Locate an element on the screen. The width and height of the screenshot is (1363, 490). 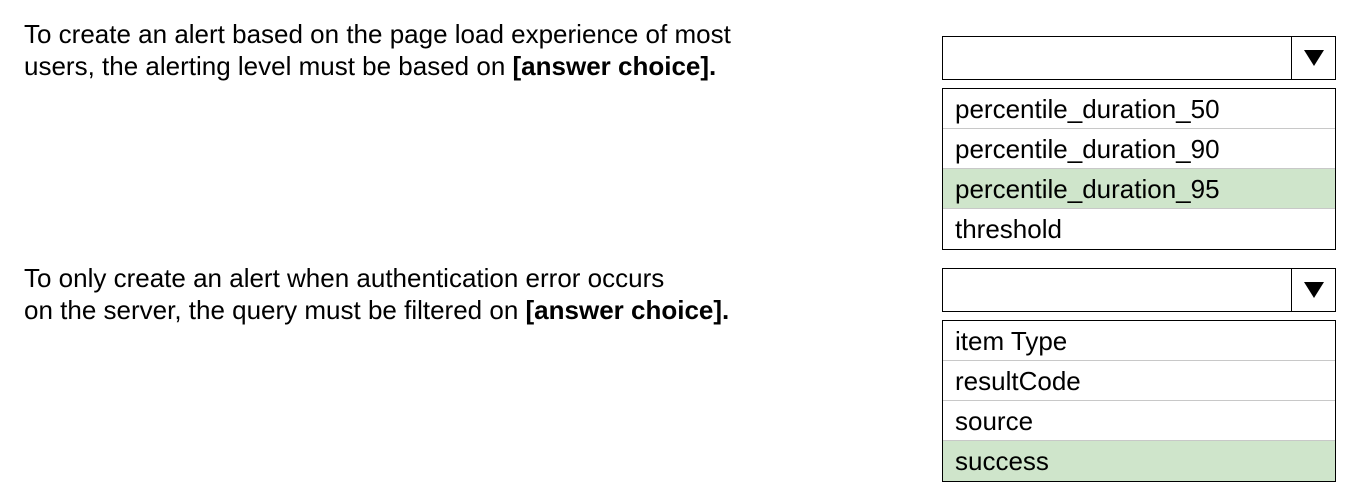
dropdown-1-option-selected: percentile_duration_95 is located at coordinates (1139, 189).